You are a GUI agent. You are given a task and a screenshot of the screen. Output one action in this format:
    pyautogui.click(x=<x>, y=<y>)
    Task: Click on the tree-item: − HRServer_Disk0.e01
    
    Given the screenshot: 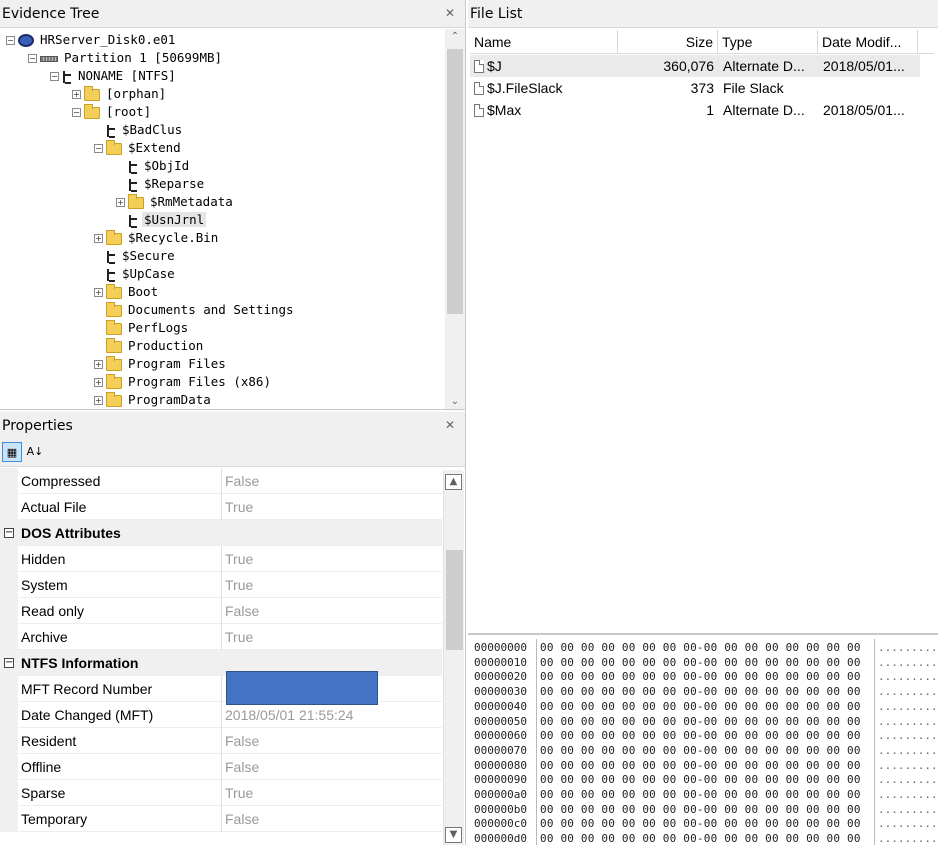 What is the action you would take?
    pyautogui.click(x=91, y=40)
    